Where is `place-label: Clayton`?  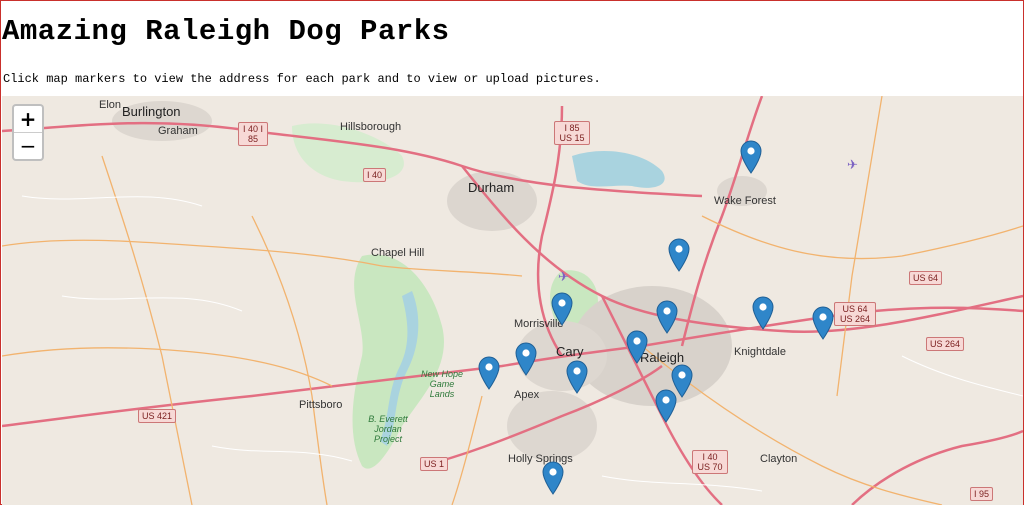
place-label: Clayton is located at coordinates (779, 459).